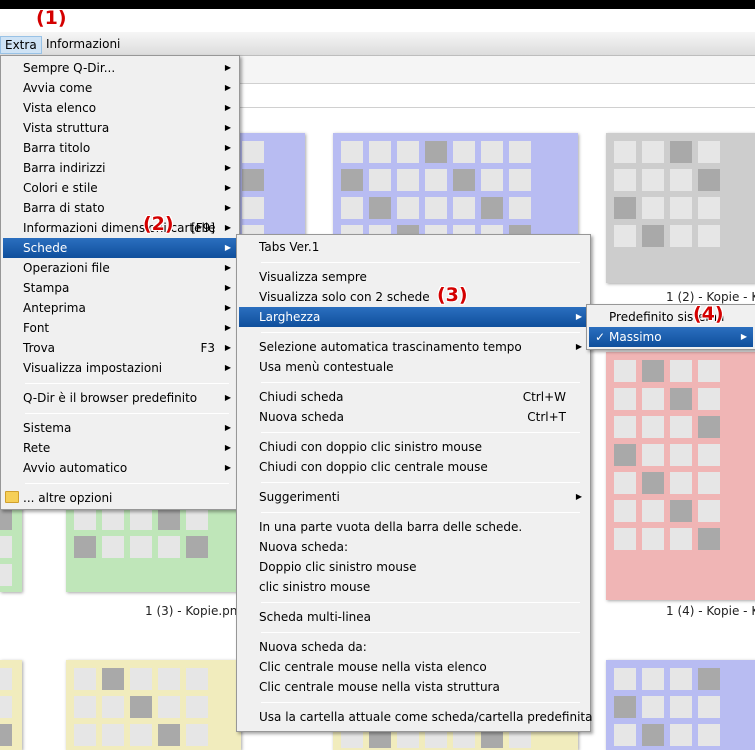 This screenshot has width=755, height=750. Describe the element at coordinates (413, 497) in the screenshot. I see `schede-item-suggerimenti: Suggerimenti ▶` at that location.